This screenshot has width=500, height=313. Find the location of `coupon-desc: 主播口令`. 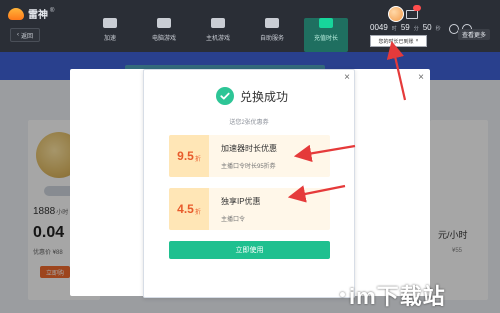

coupon-desc: 主播口令 is located at coordinates (233, 220).